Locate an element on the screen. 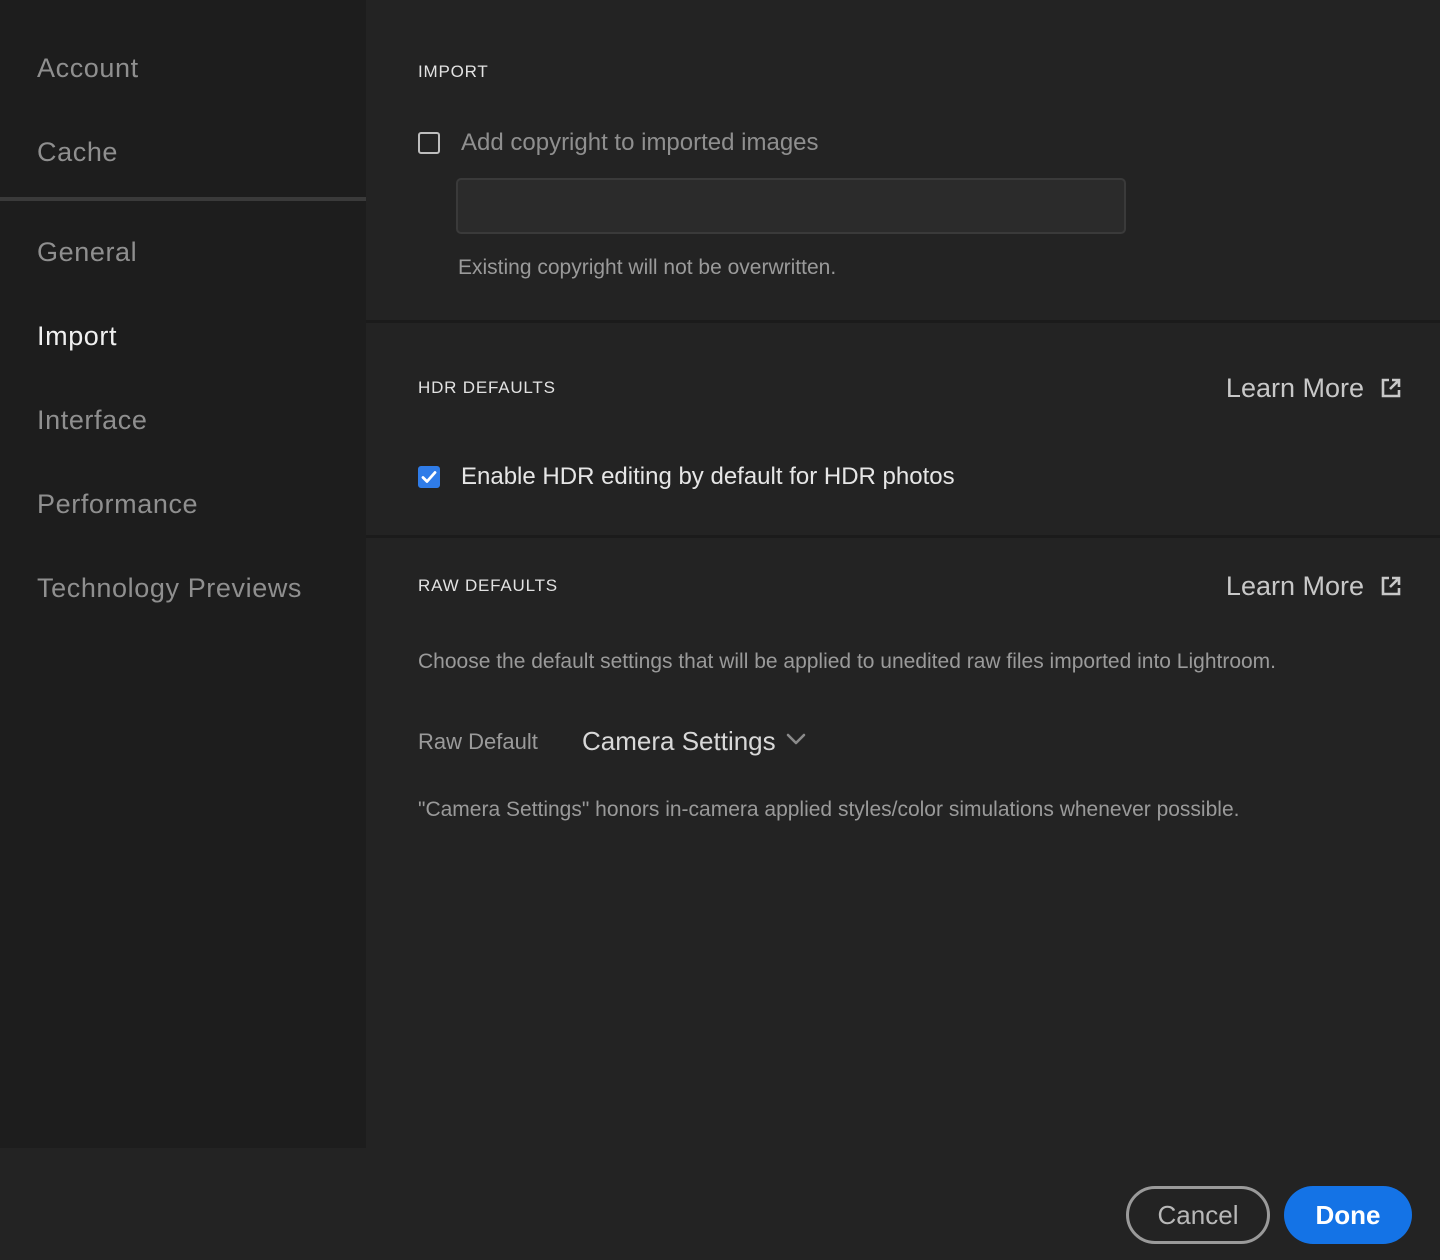 The image size is (1440, 1260). raw-default-label: Raw Default is located at coordinates (478, 741).